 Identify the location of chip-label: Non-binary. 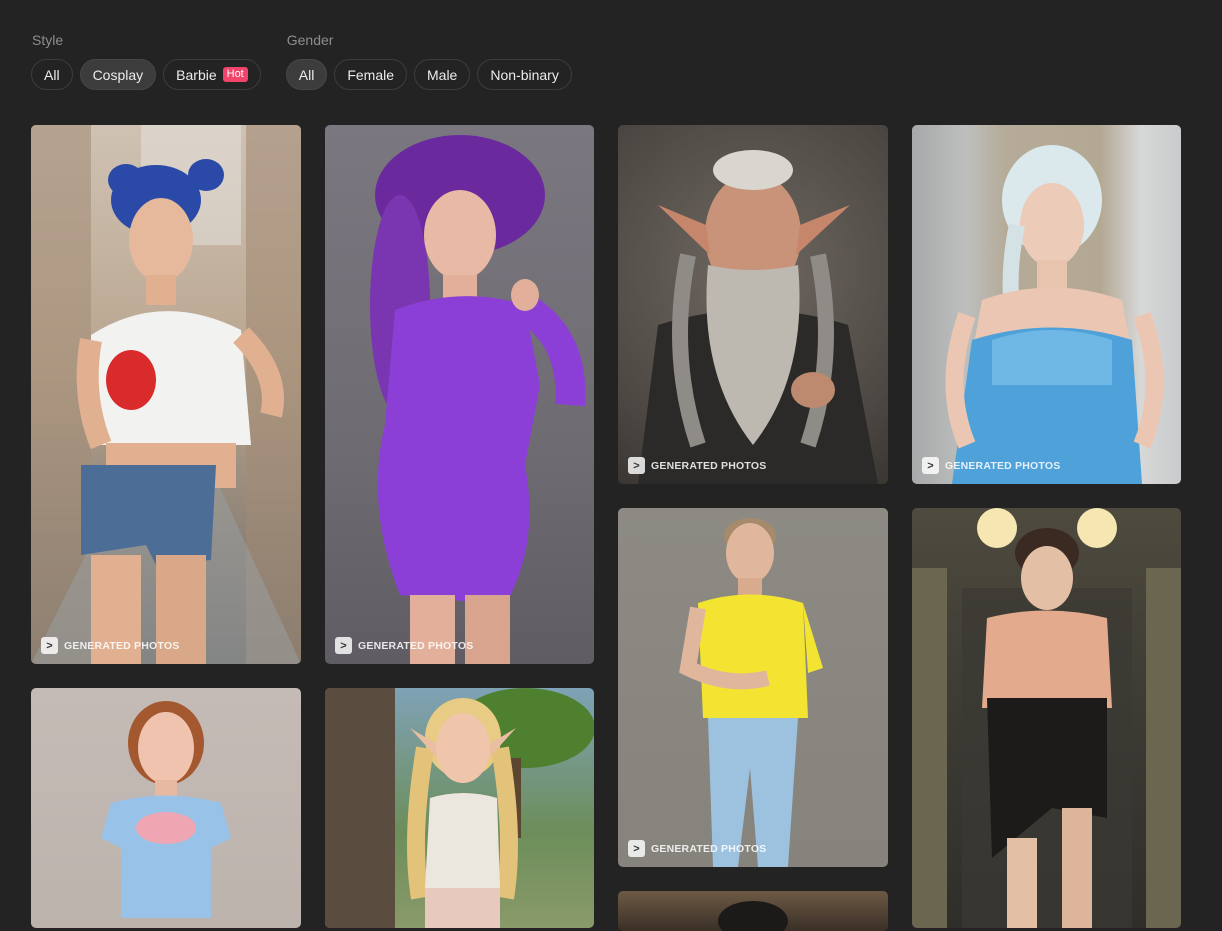
(524, 74).